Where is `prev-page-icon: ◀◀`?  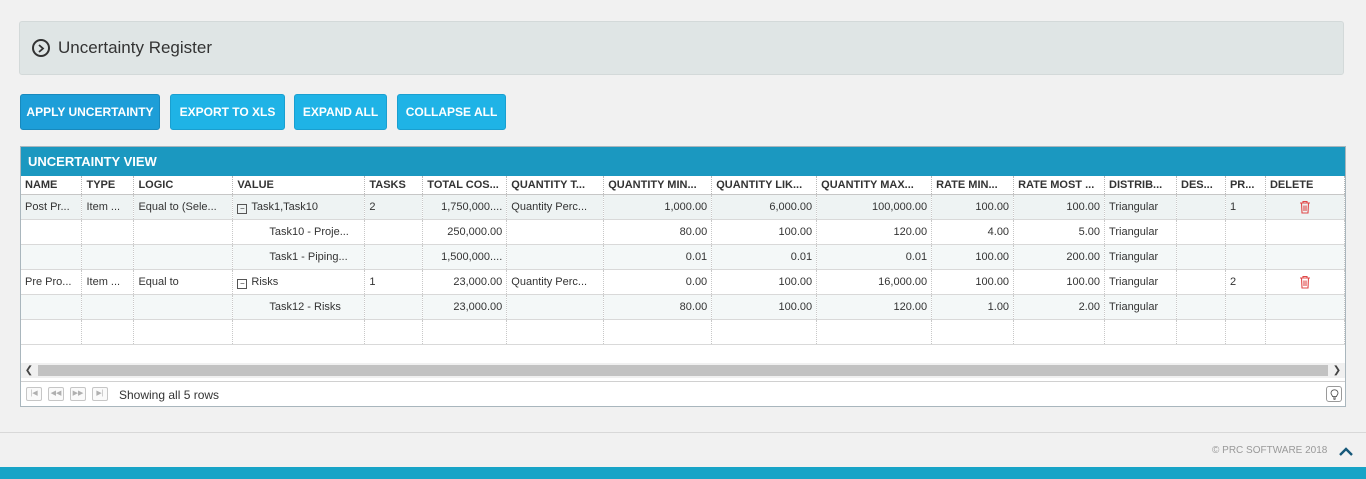
prev-page-icon: ◀◀ is located at coordinates (56, 394).